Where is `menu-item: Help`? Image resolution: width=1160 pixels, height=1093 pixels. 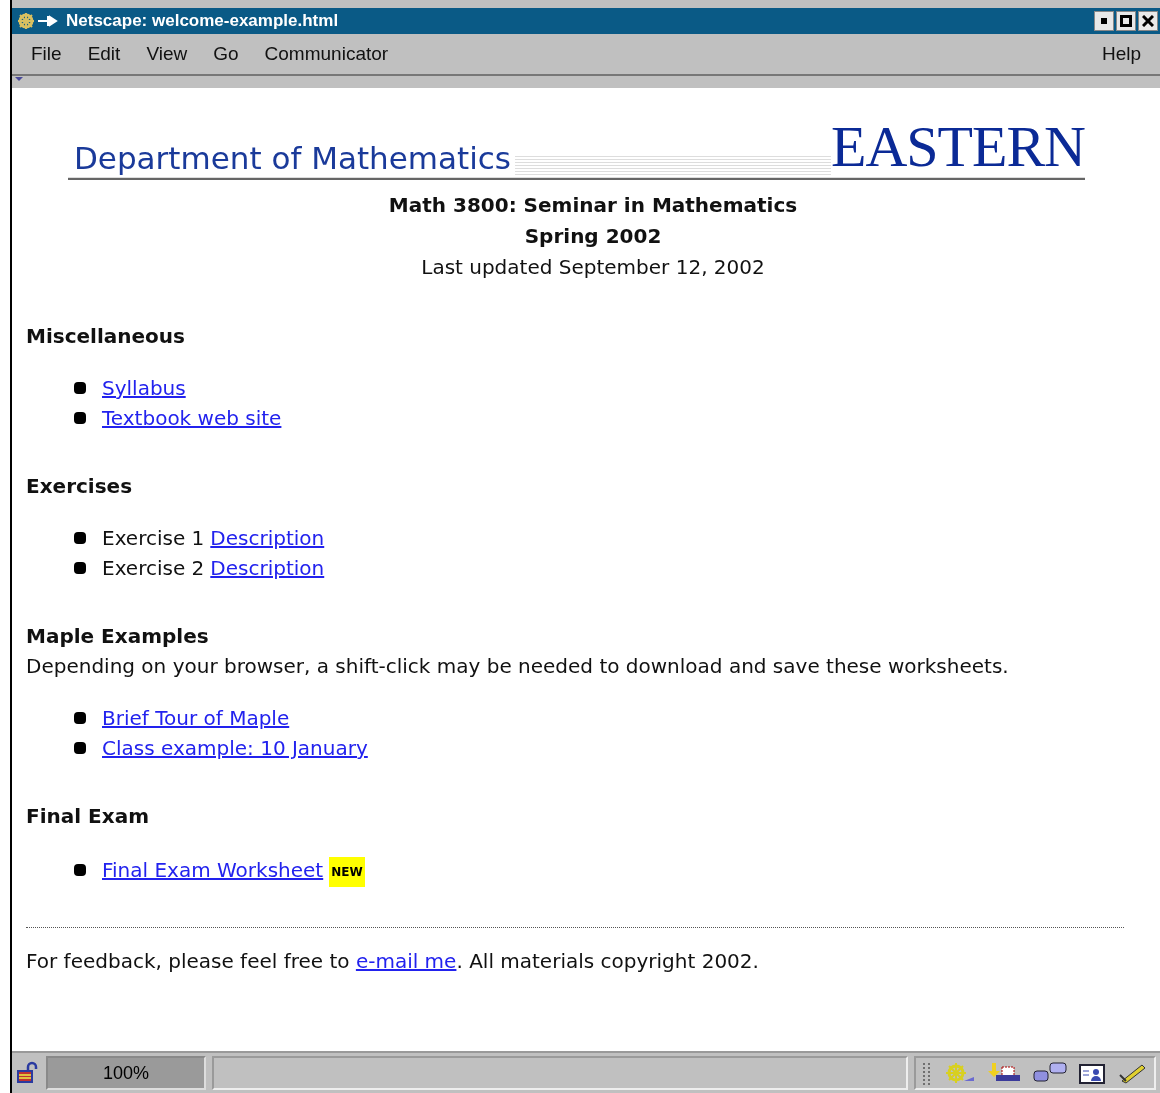
menu-item: Help is located at coordinates (1121, 54).